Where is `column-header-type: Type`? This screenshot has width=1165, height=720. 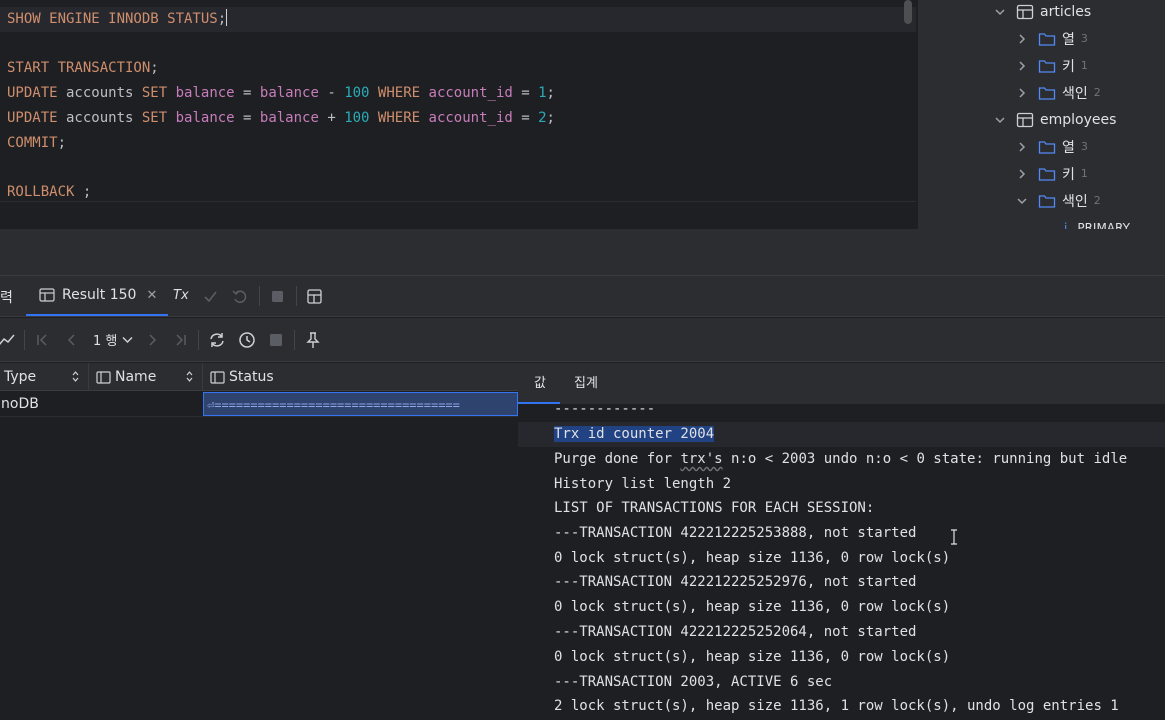 column-header-type: Type is located at coordinates (44, 377).